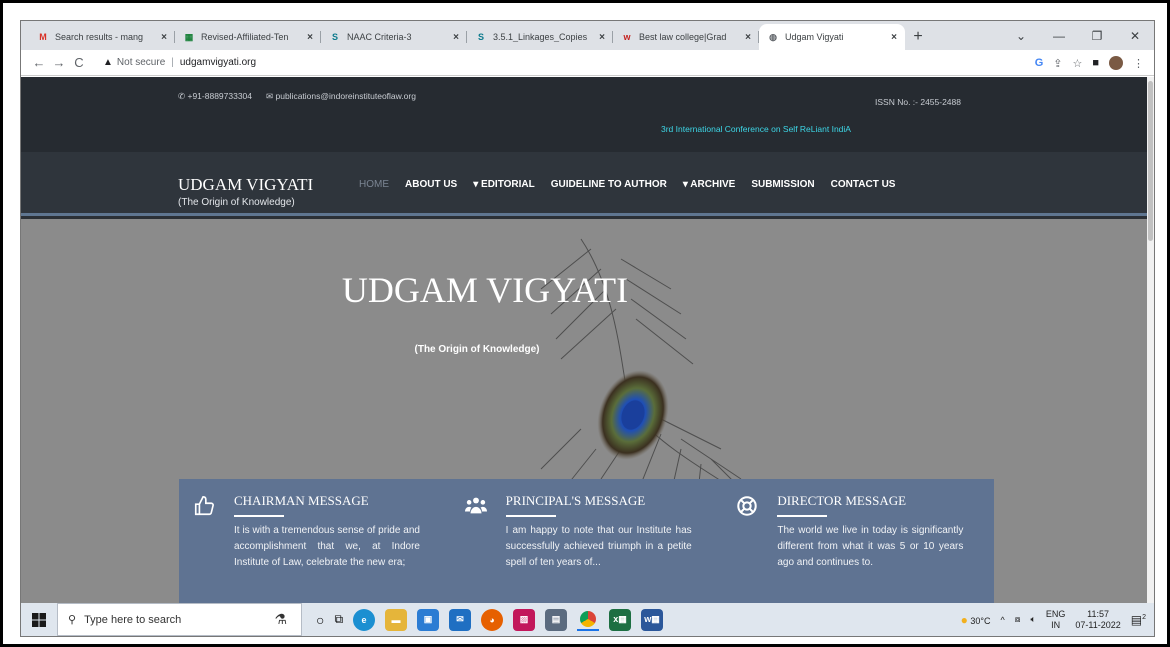 The height and width of the screenshot is (647, 1170). Describe the element at coordinates (1138, 63) in the screenshot. I see `menu-kebab-icon: ⋮` at that location.